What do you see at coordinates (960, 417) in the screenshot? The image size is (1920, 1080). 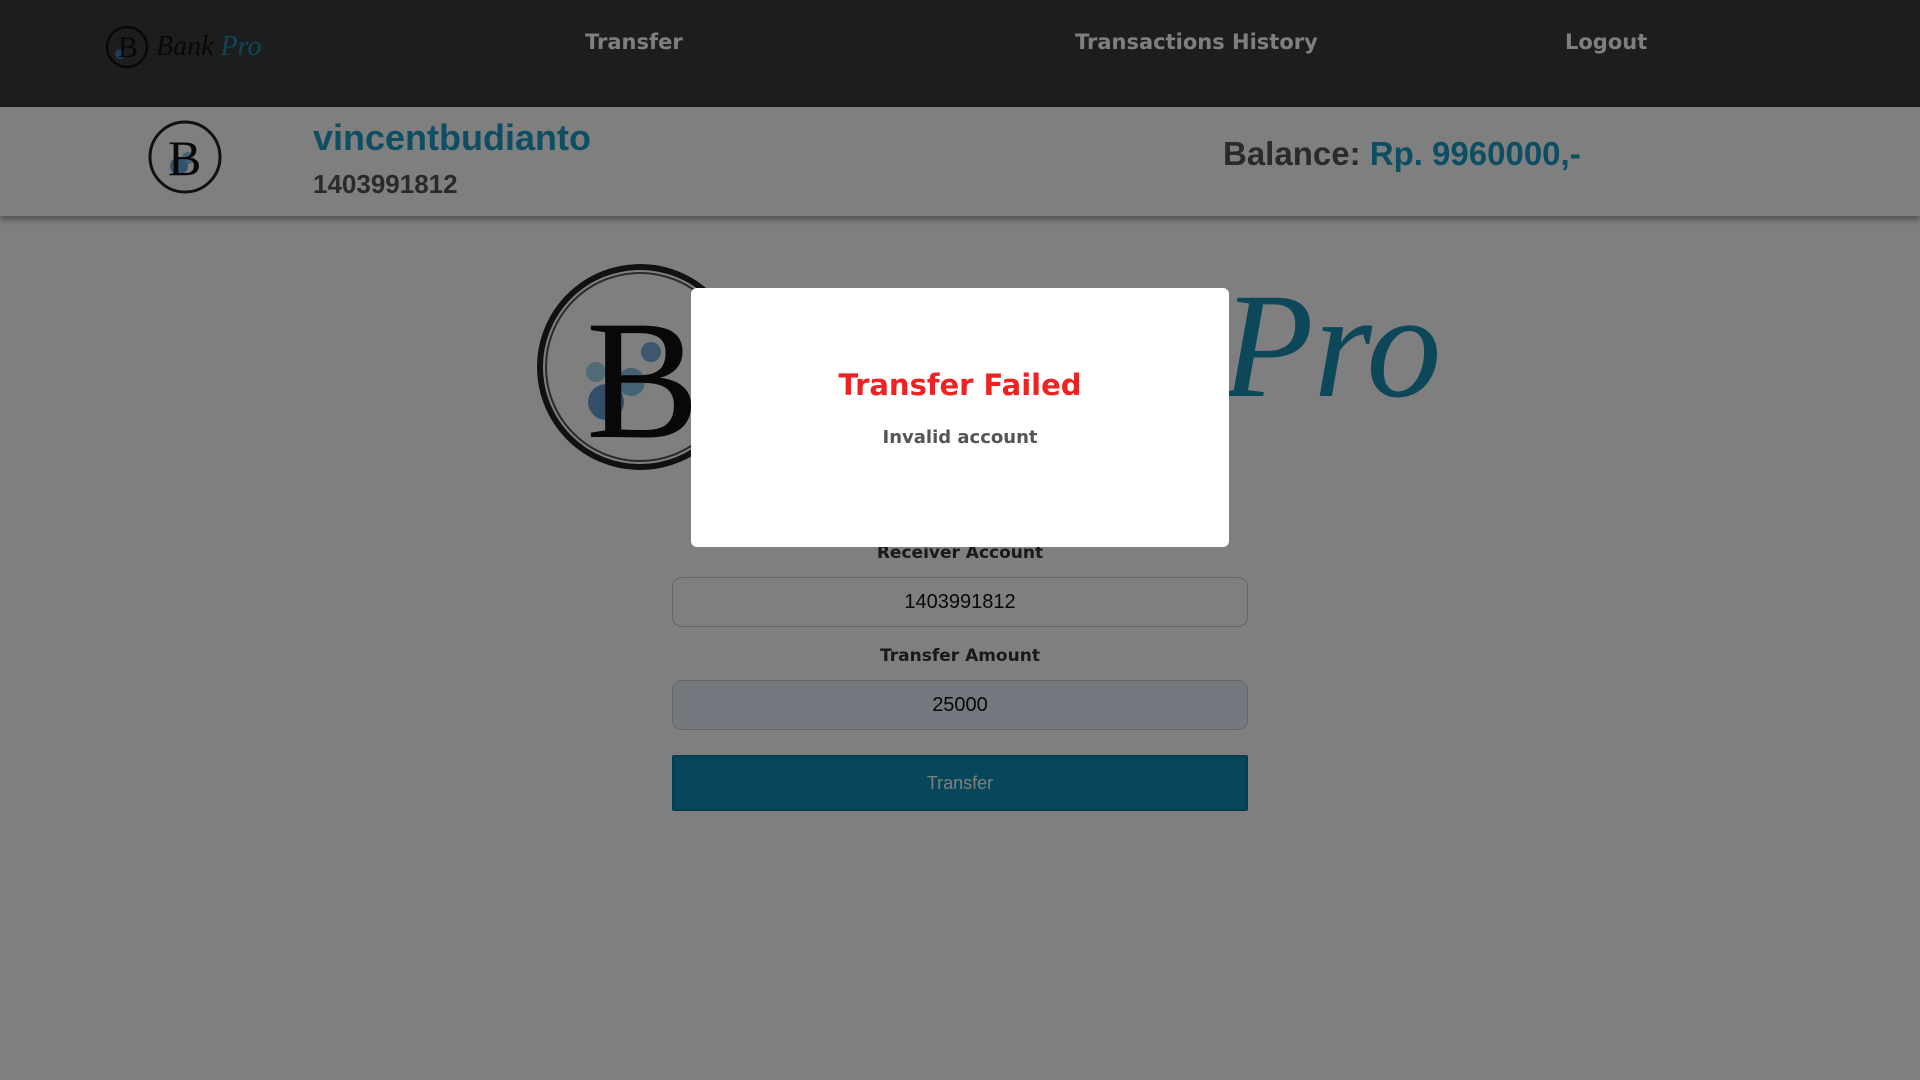 I see `transfer-failed-dialog: Transfer Failed Invalid account` at bounding box center [960, 417].